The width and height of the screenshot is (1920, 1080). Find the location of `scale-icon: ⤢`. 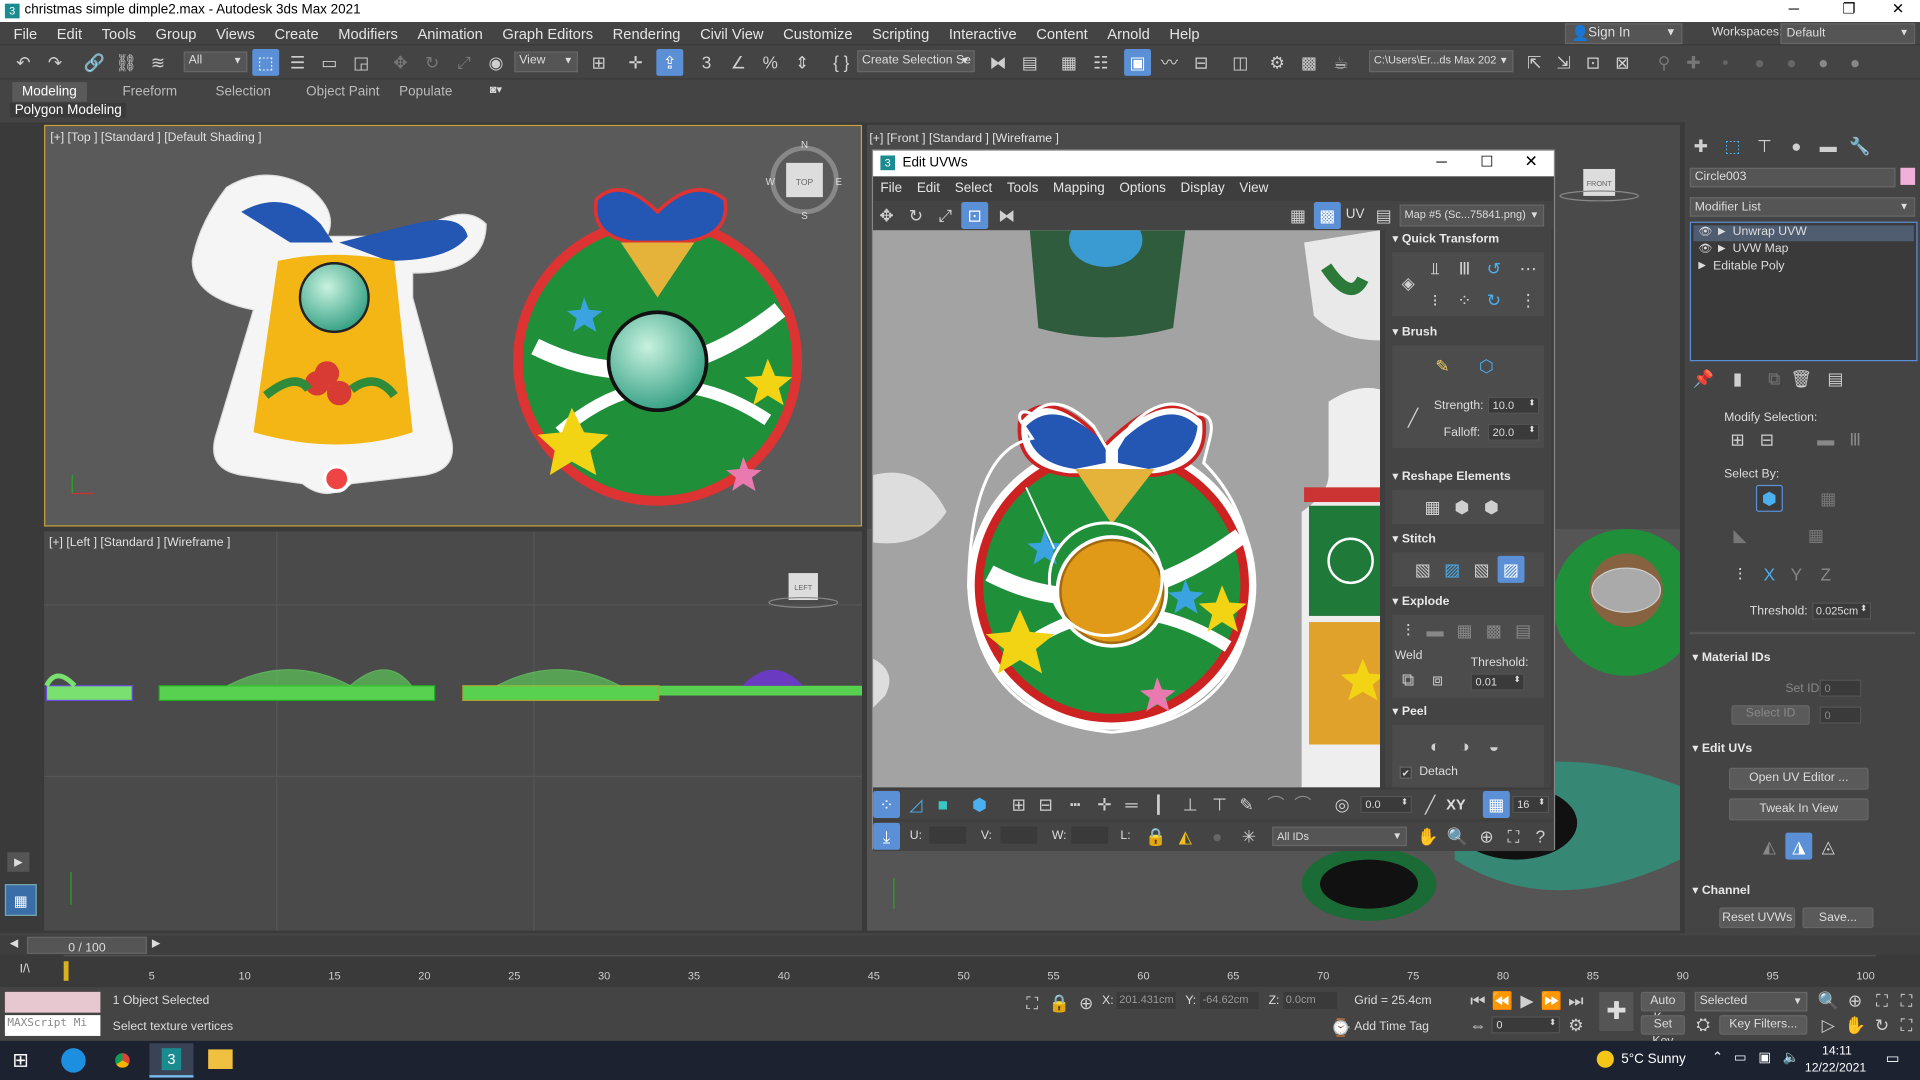

scale-icon: ⤢ is located at coordinates (945, 215).